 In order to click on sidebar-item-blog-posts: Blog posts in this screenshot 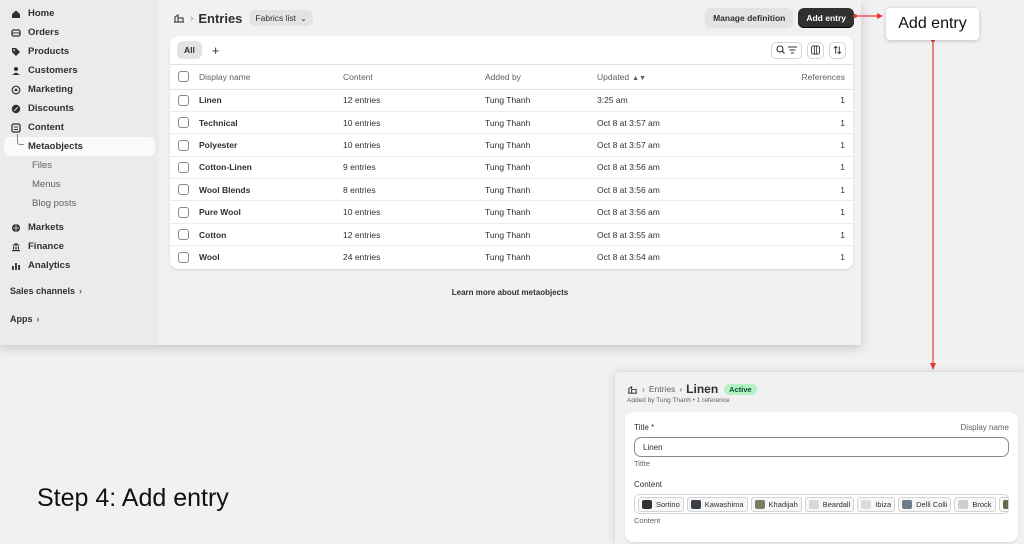, I will do `click(79, 203)`.